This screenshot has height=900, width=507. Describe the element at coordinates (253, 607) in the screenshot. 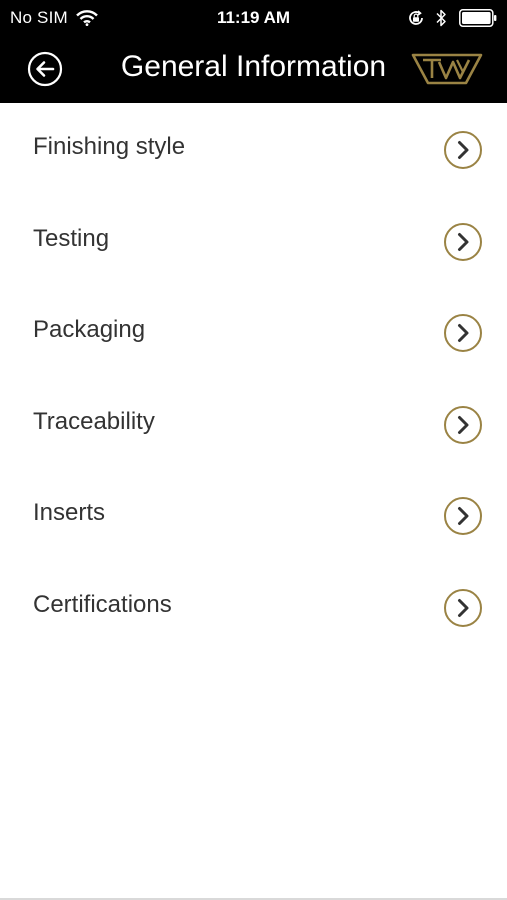

I see `list-item: Certifications` at that location.